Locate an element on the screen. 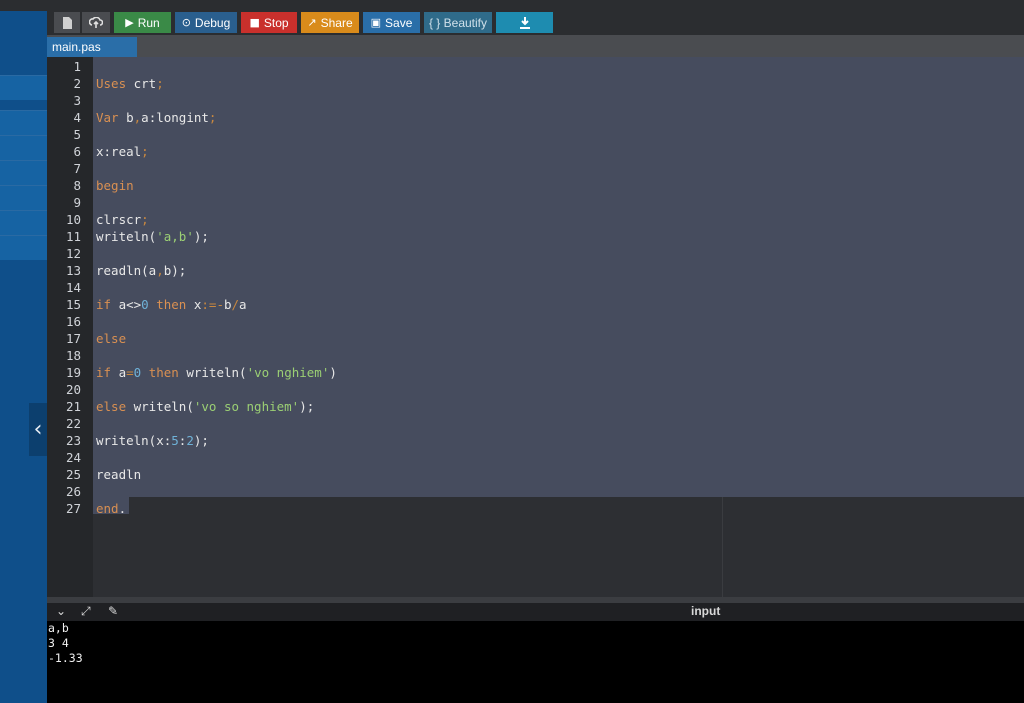 Image resolution: width=1024 pixels, height=703 pixels. code-token: 'a,b' is located at coordinates (175, 236).